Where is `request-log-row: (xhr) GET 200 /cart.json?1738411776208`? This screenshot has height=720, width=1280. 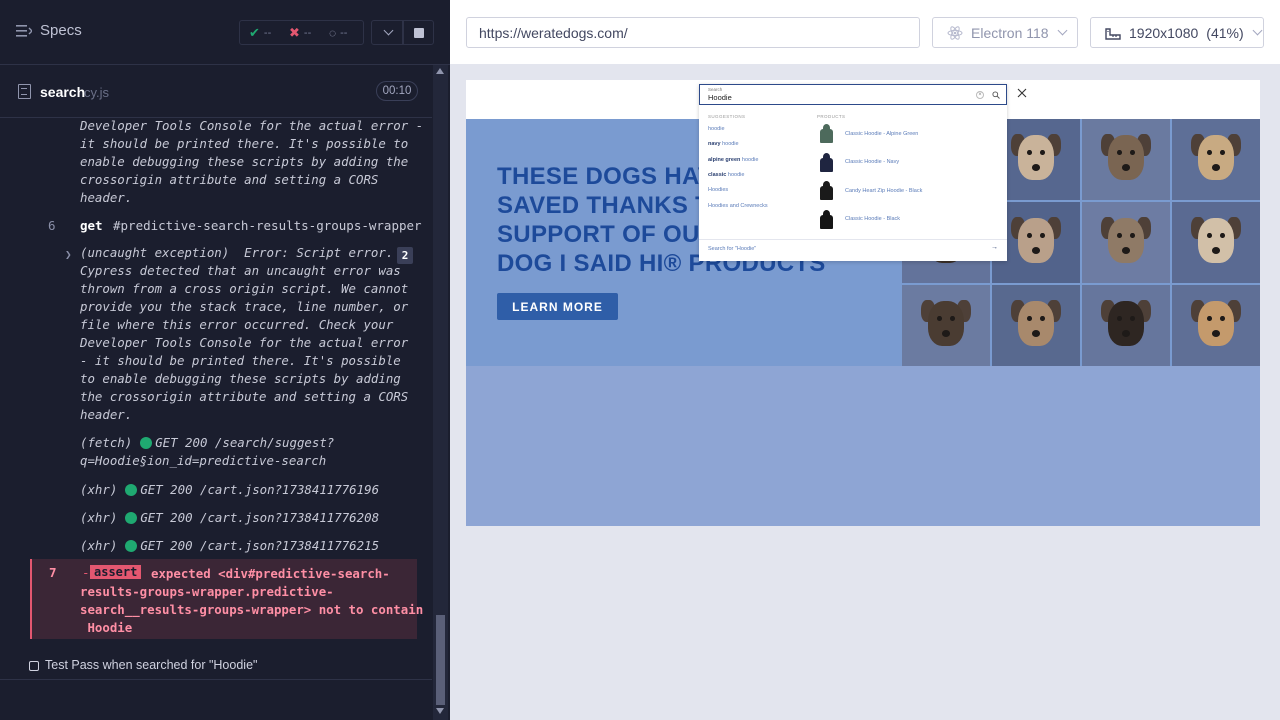
request-log-row: (xhr) GET 200 /cart.json?1738411776208 is located at coordinates (229, 517).